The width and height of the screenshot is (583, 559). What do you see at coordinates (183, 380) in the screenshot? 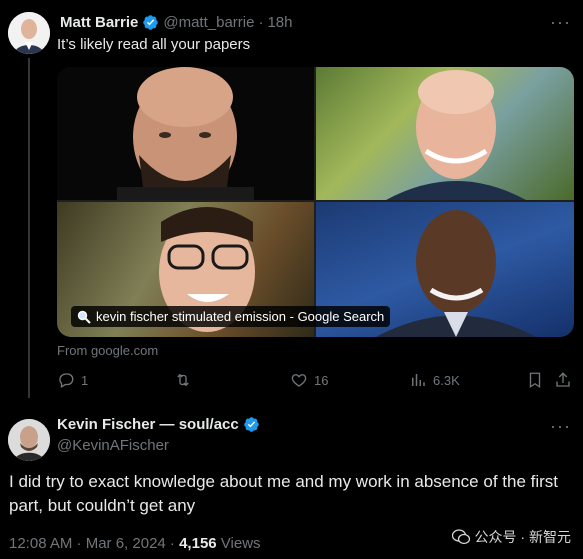
I see `repost-icon` at bounding box center [183, 380].